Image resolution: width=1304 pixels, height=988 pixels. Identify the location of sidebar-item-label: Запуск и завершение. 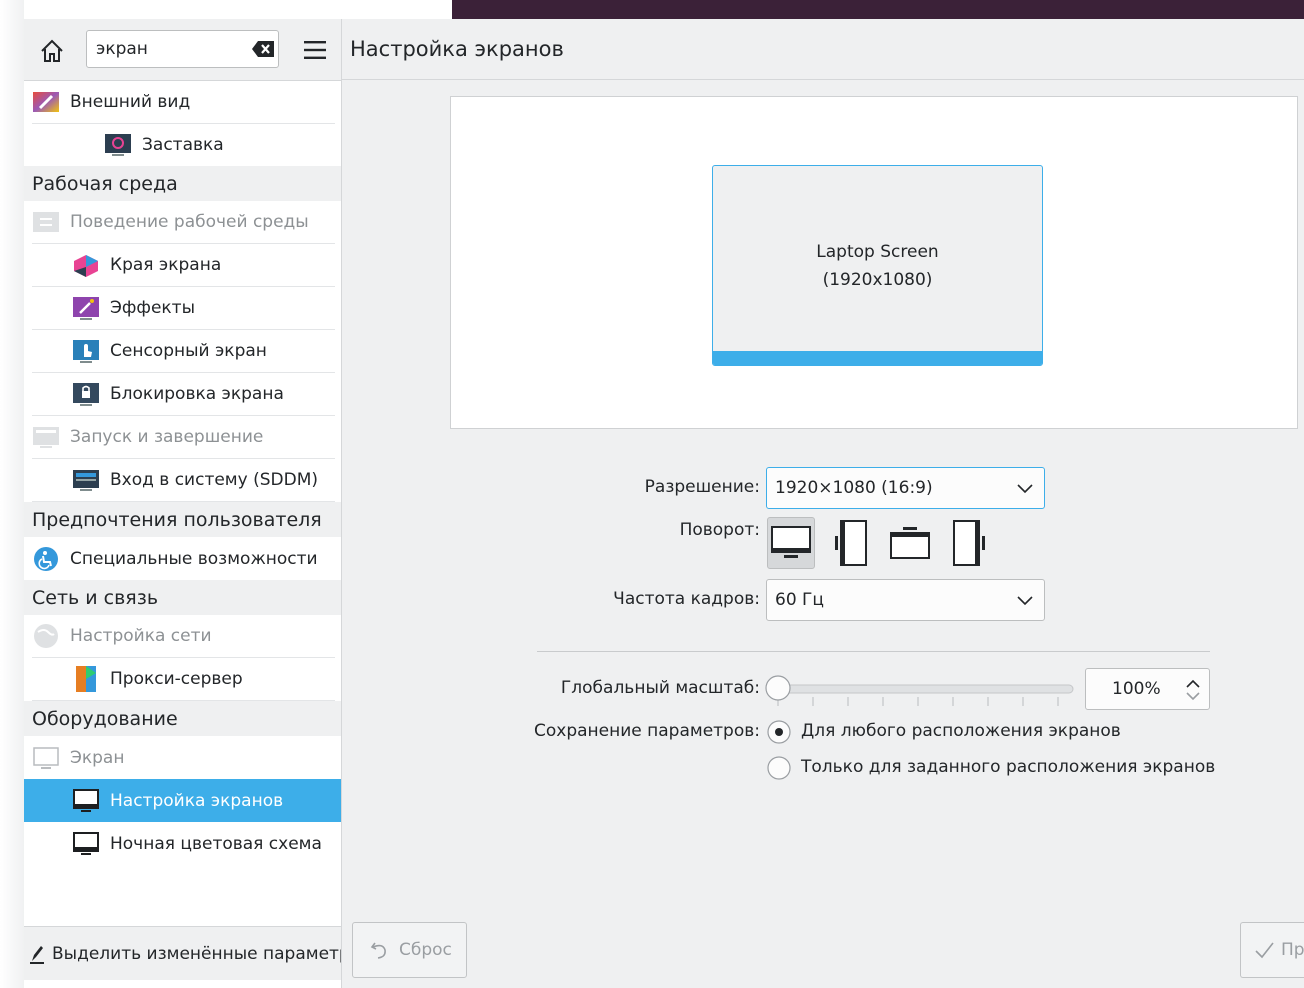
(167, 437).